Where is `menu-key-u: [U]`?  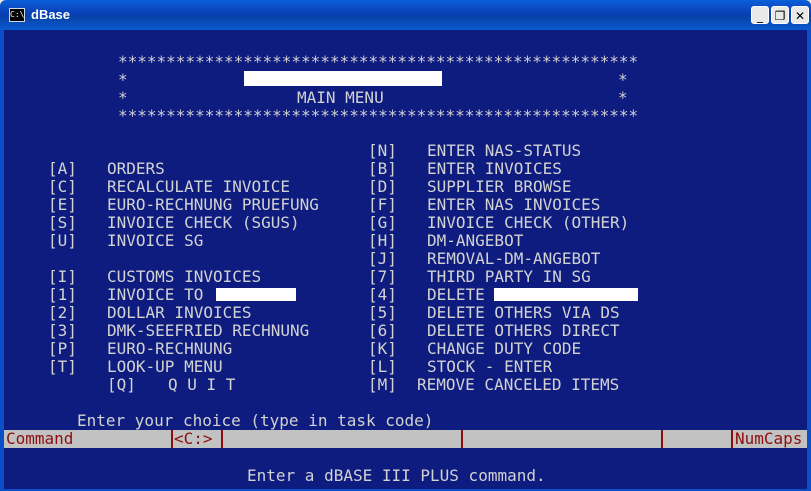
menu-key-u: [U] is located at coordinates (62, 240).